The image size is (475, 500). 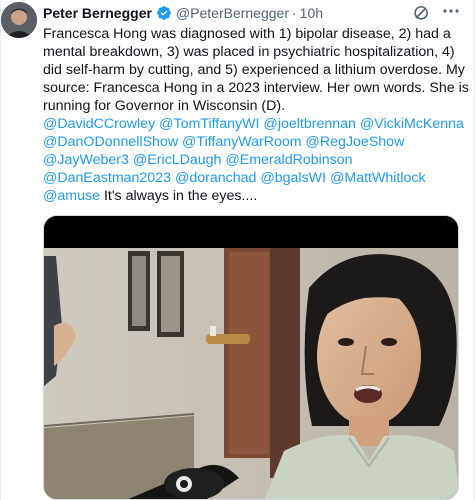 I want to click on more-options-icon, so click(x=451, y=11).